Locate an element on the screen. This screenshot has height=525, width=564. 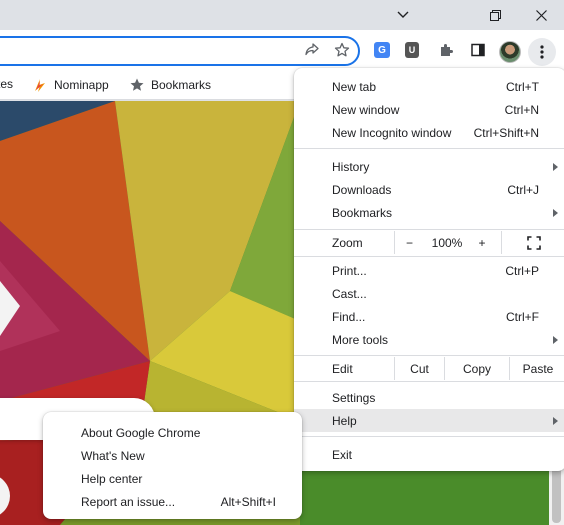
zoom-in-button: + is located at coordinates (482, 242).